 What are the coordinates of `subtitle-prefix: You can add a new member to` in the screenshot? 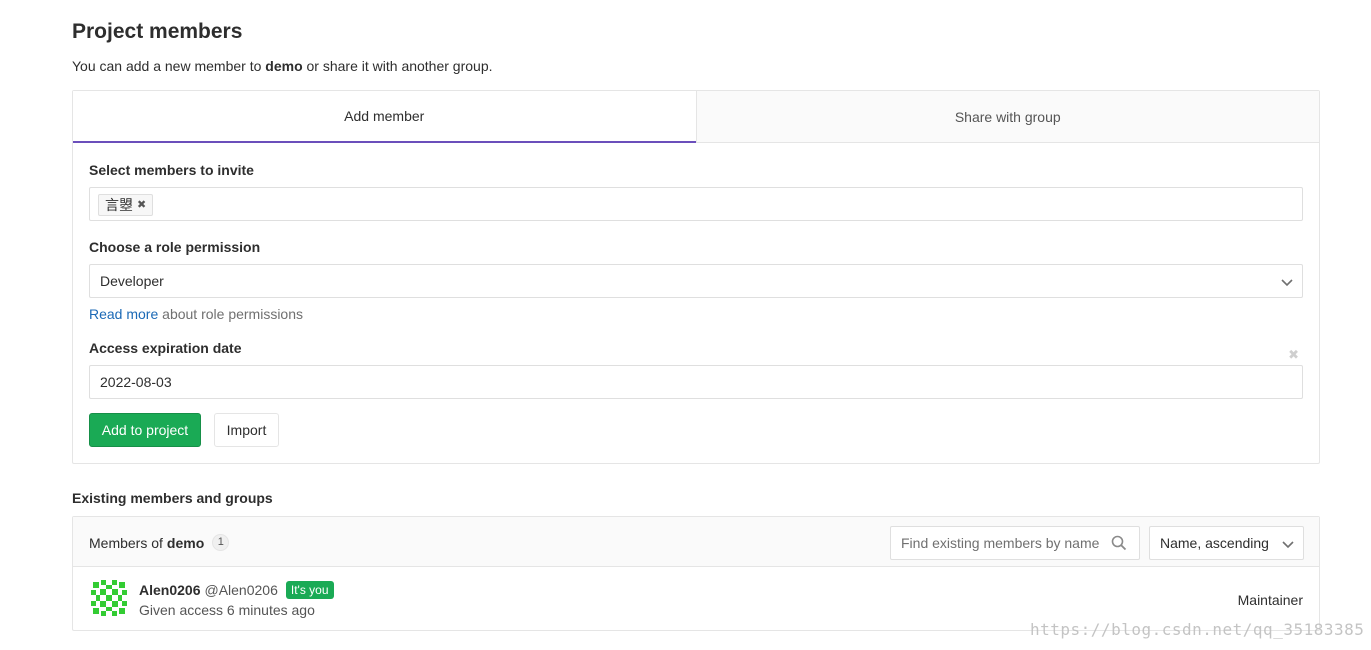 It's located at (169, 66).